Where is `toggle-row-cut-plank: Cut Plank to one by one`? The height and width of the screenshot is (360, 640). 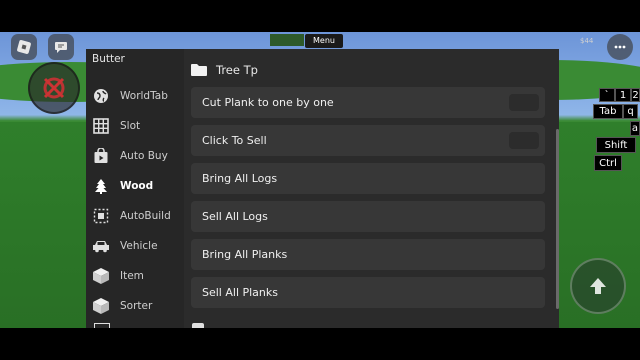 toggle-row-cut-plank: Cut Plank to one by one is located at coordinates (368, 102).